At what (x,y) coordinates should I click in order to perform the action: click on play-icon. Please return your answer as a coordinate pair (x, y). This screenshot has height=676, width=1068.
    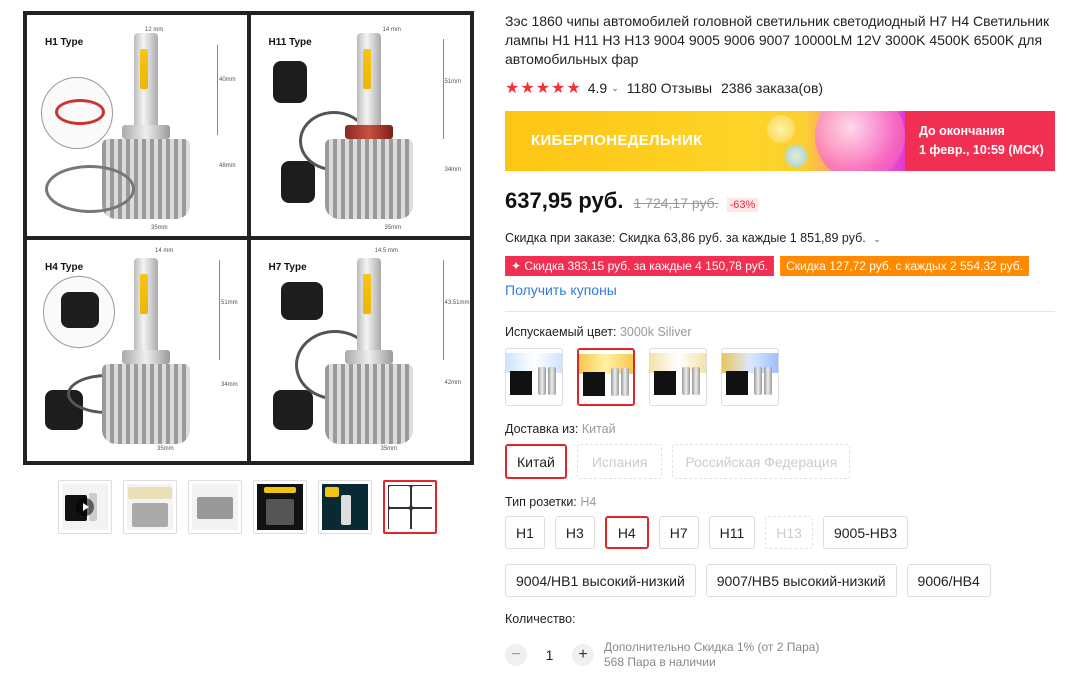
    Looking at the image, I should click on (85, 507).